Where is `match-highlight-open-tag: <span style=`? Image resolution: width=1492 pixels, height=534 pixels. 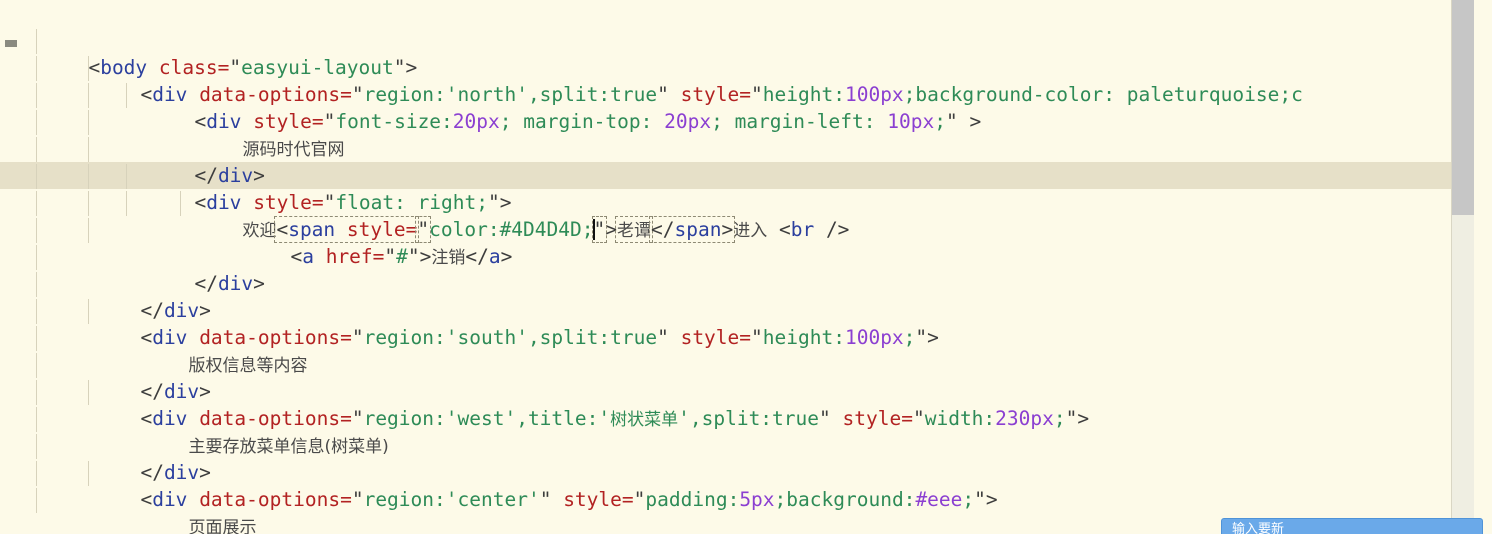 match-highlight-open-tag: <span style= is located at coordinates (347, 229).